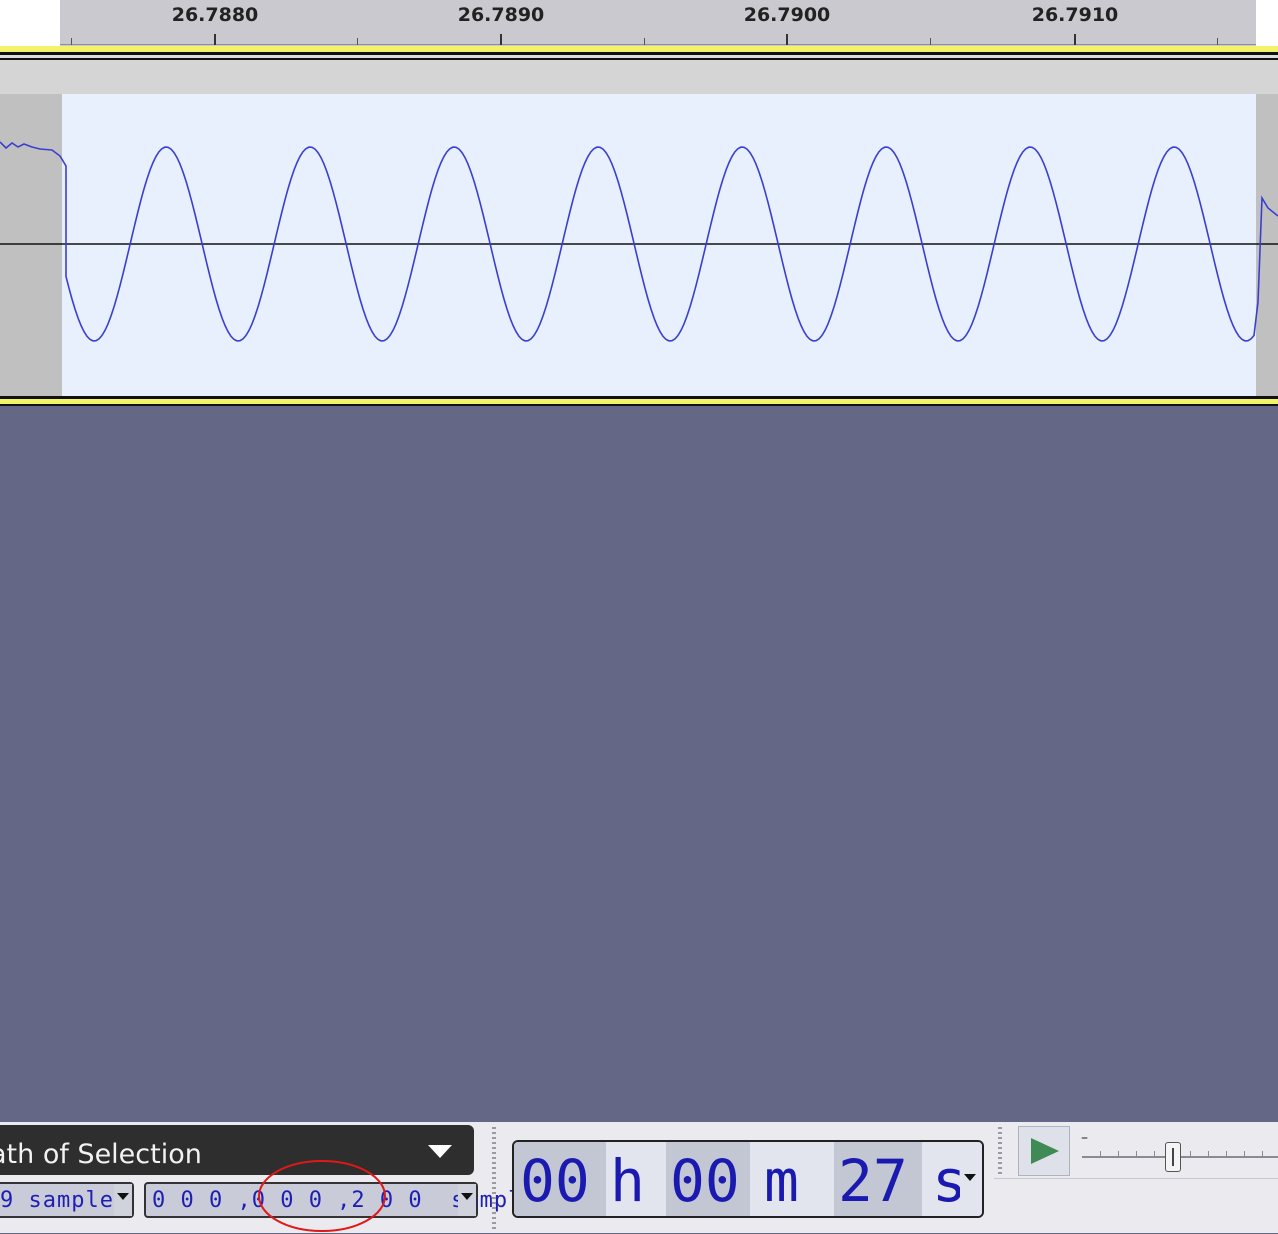 The width and height of the screenshot is (1278, 1234). Describe the element at coordinates (658, 44) in the screenshot. I see `ruler-baseline` at that location.